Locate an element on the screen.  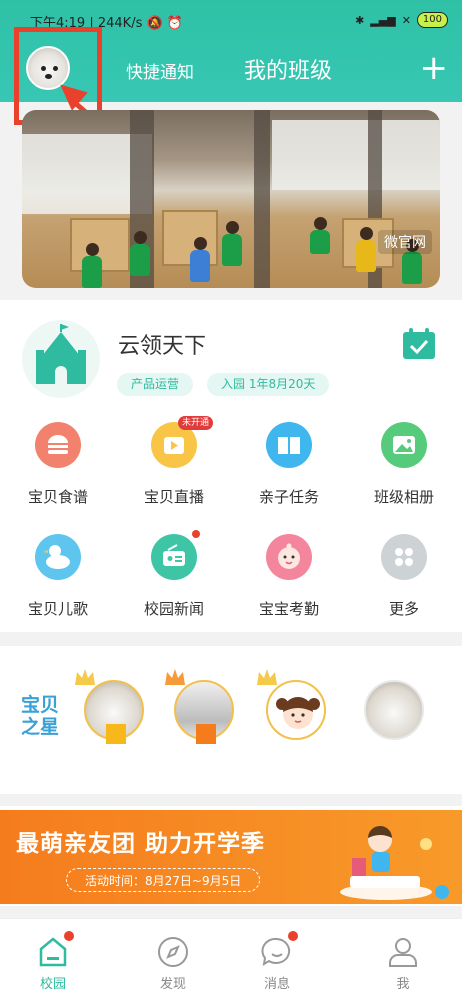
feature-label: 宝贝直播 is located at coordinates (173, 497).